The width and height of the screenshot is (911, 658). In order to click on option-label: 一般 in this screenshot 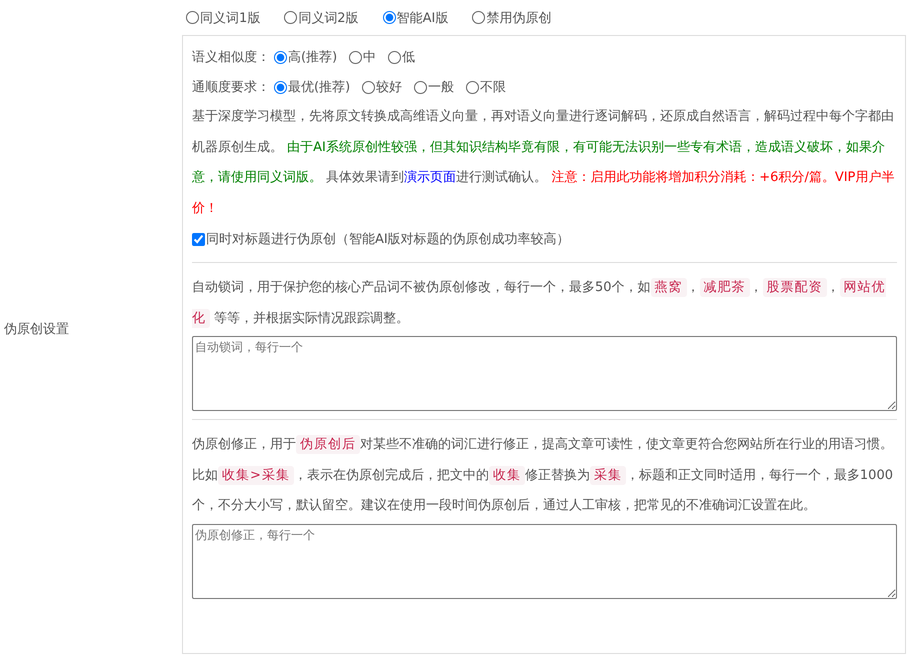, I will do `click(441, 87)`.